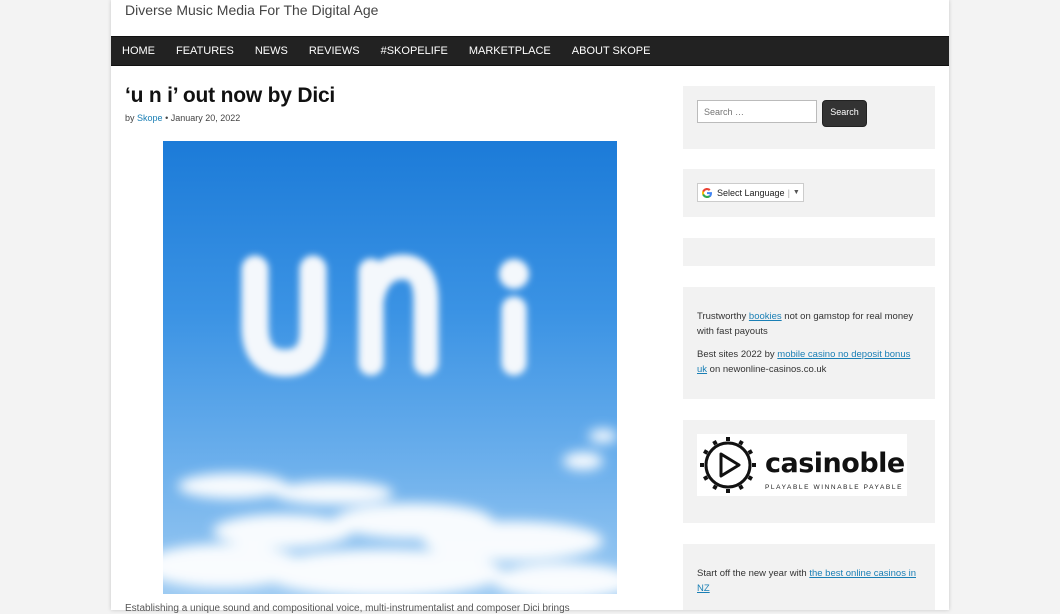 The width and height of the screenshot is (1060, 614). What do you see at coordinates (753, 573) in the screenshot?
I see `bottom-text: Start off the new year with` at bounding box center [753, 573].